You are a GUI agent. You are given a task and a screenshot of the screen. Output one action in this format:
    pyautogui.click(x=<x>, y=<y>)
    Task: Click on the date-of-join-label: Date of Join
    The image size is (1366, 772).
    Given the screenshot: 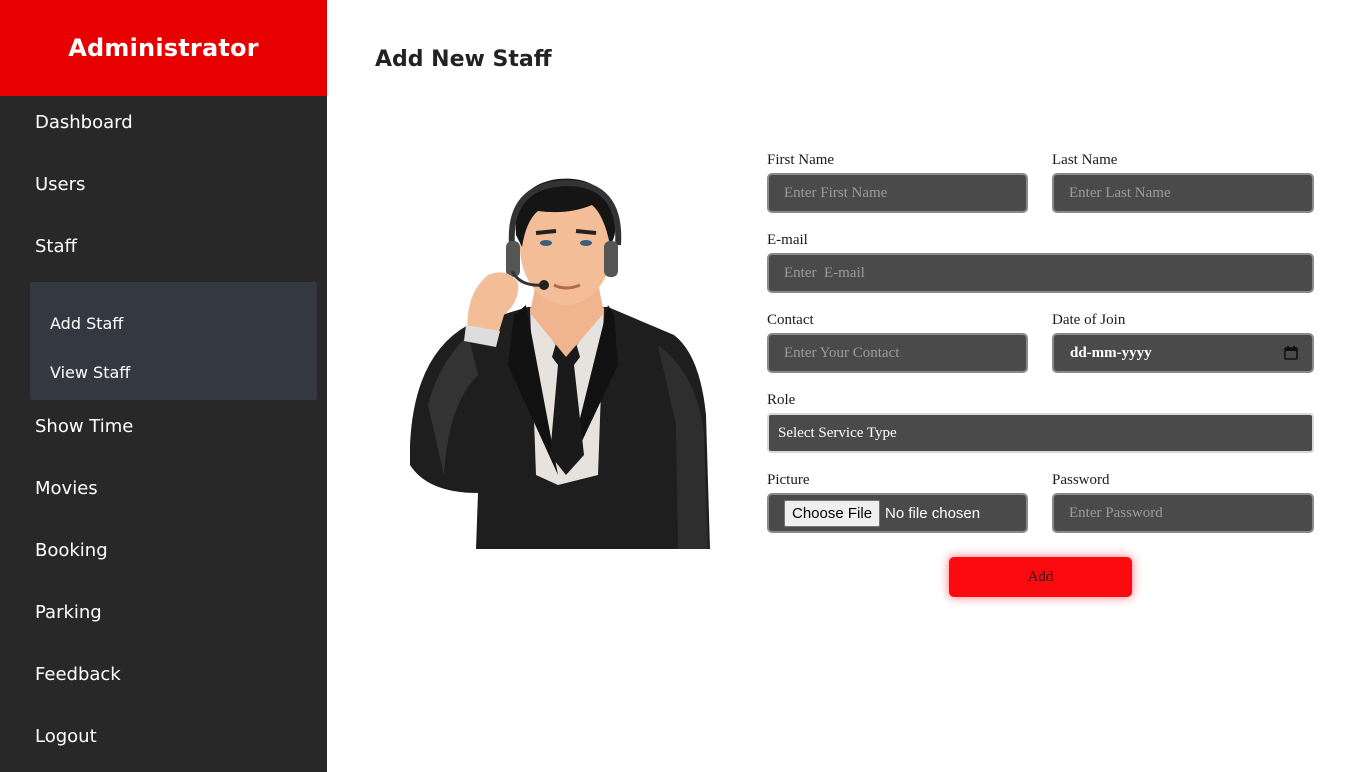 What is the action you would take?
    pyautogui.click(x=1089, y=320)
    